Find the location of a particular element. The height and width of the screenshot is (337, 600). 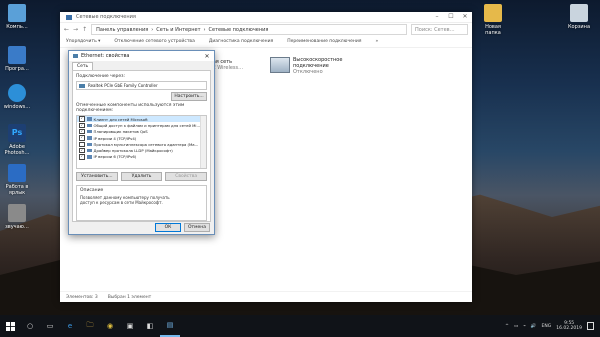

selected-count: Выбран 1 элемент is located at coordinates (129, 297).